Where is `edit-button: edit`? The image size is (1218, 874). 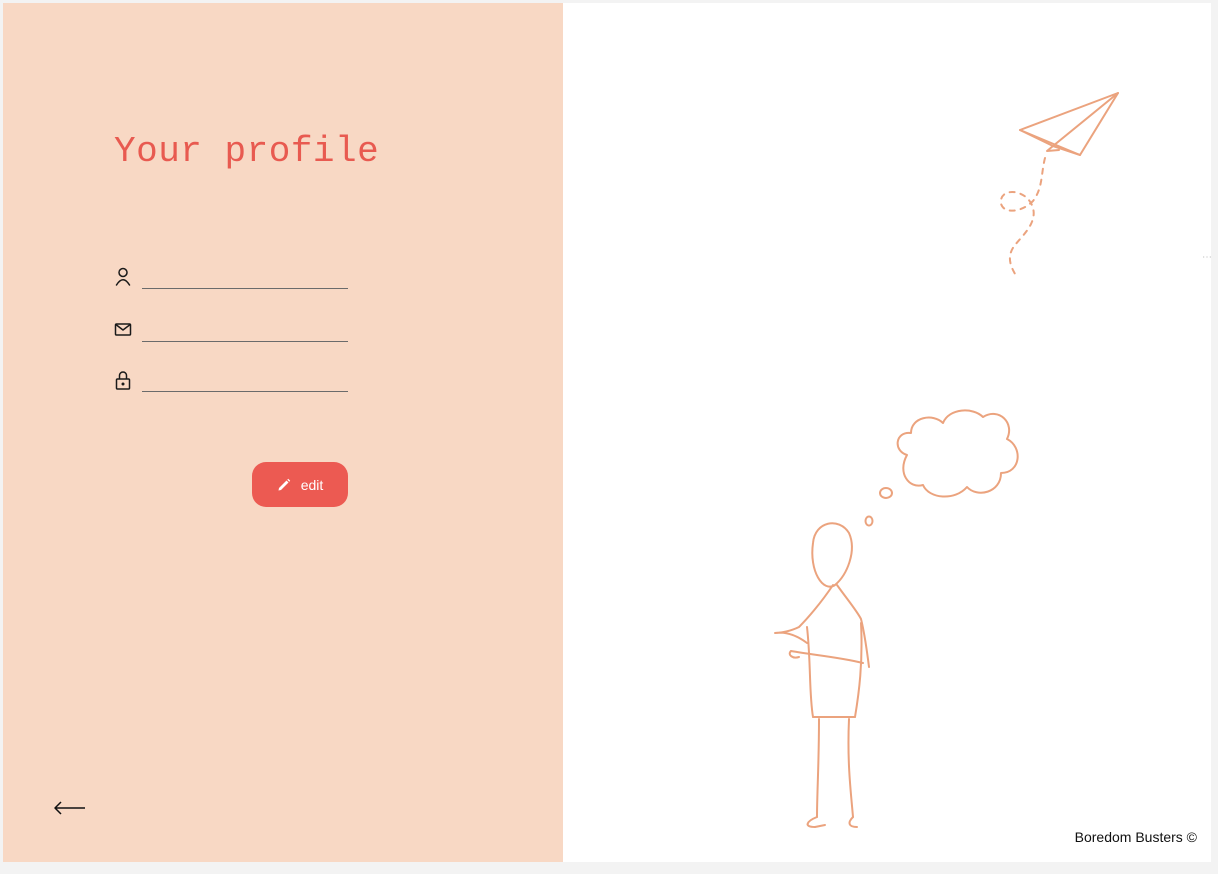 edit-button: edit is located at coordinates (300, 484).